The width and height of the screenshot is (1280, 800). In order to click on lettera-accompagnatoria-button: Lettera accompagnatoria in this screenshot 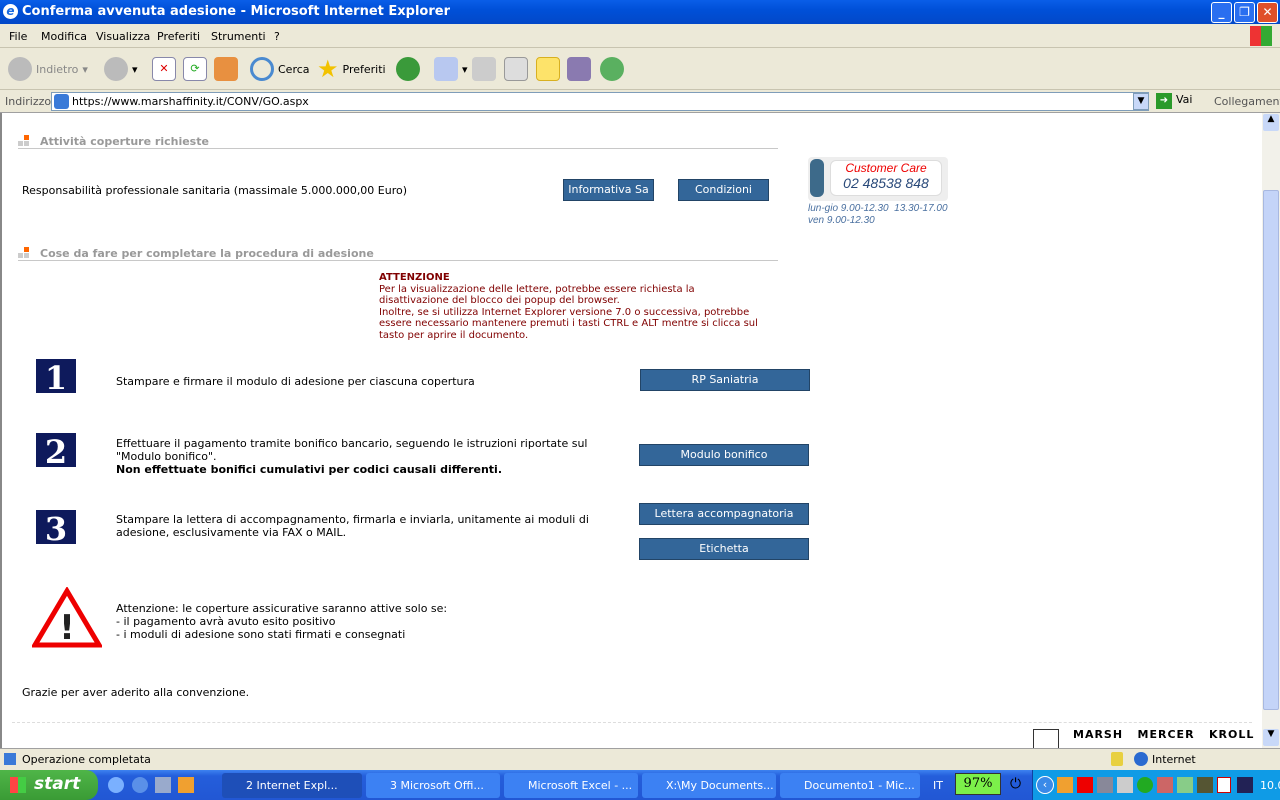, I will do `click(724, 514)`.